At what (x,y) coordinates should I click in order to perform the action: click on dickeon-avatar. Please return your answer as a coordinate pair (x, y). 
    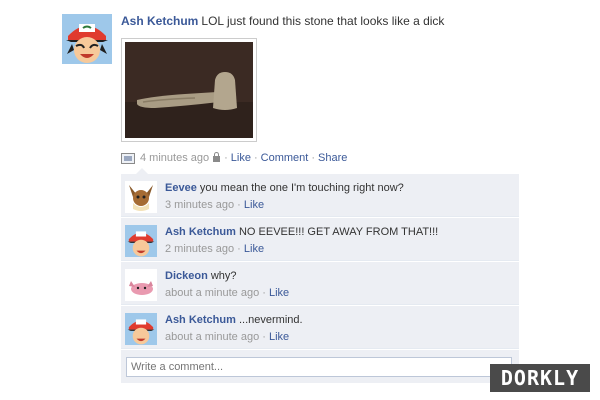
    Looking at the image, I should click on (141, 285).